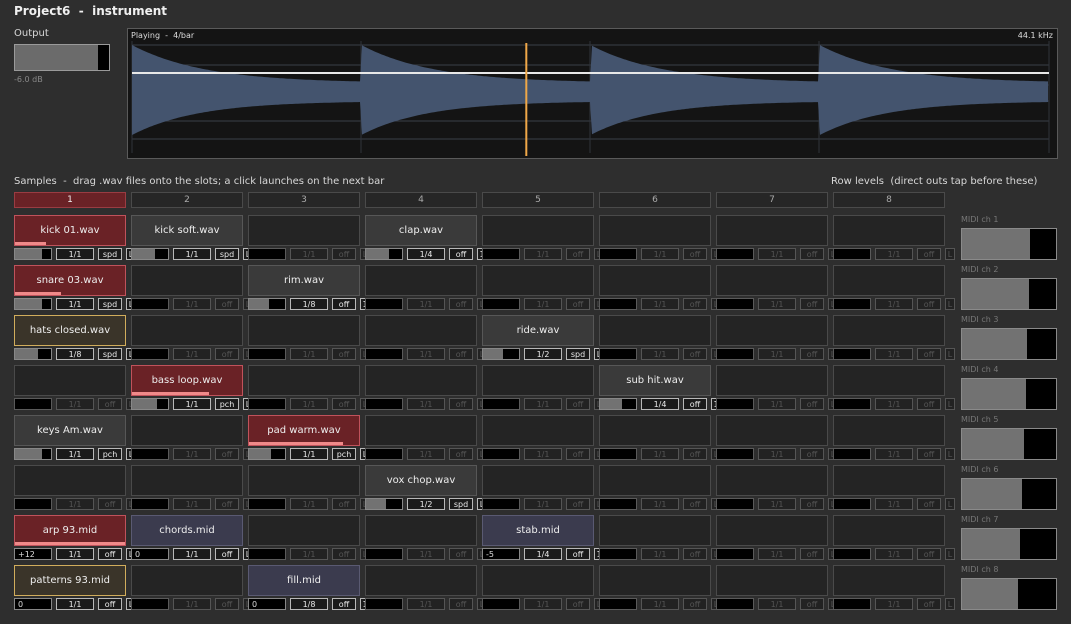 The height and width of the screenshot is (624, 1071). I want to click on column-header-3: 3, so click(304, 200).